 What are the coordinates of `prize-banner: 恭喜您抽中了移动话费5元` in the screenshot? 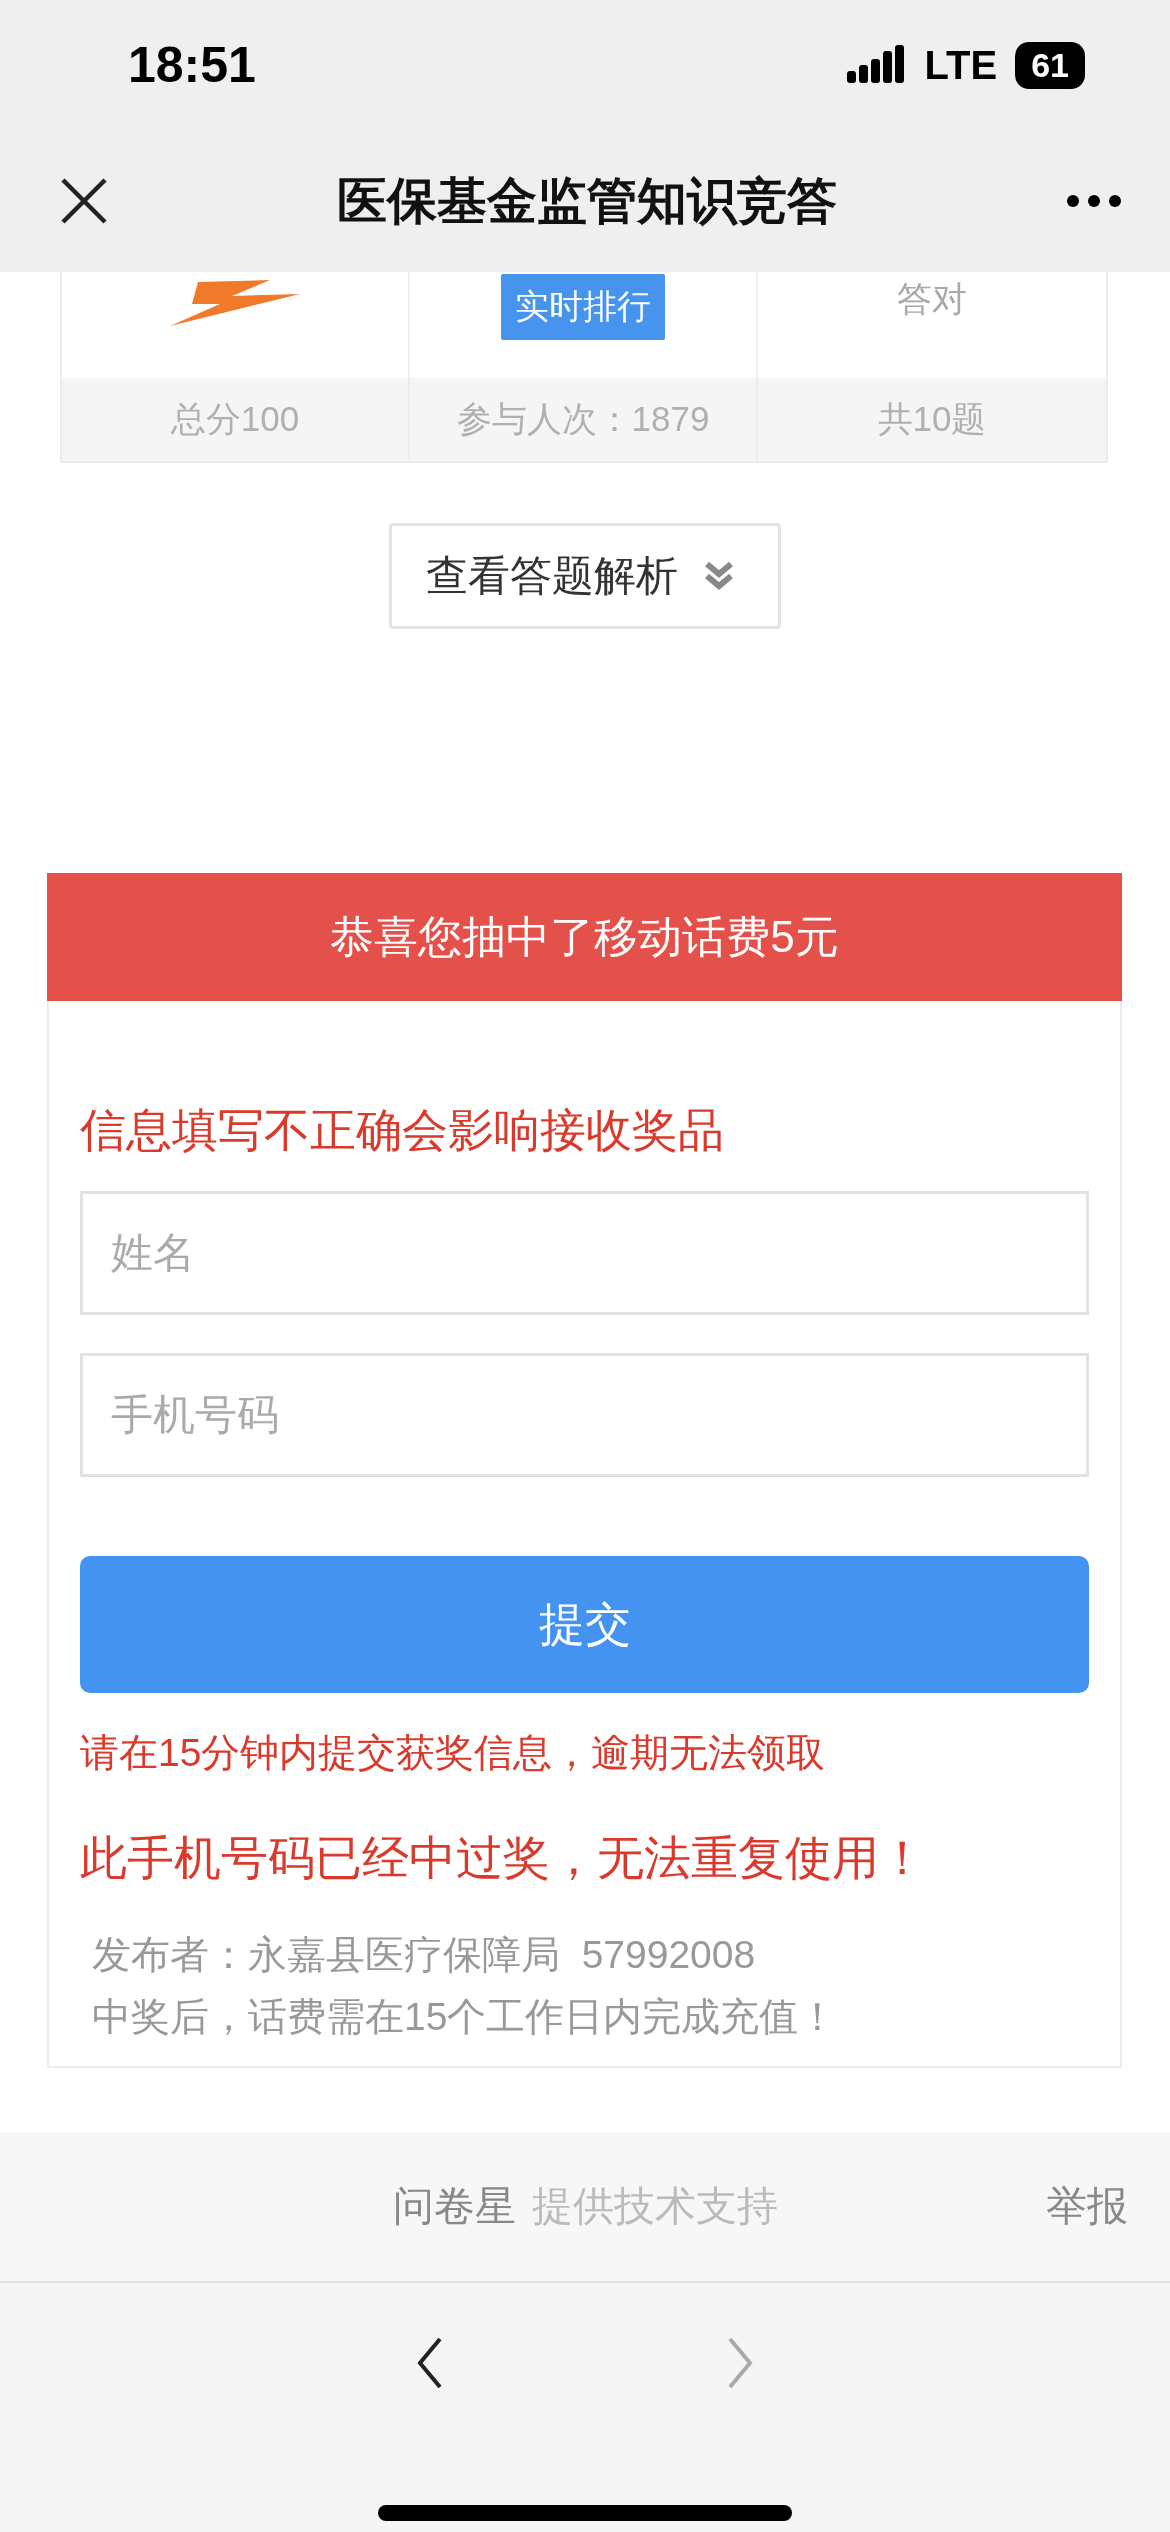 It's located at (584, 937).